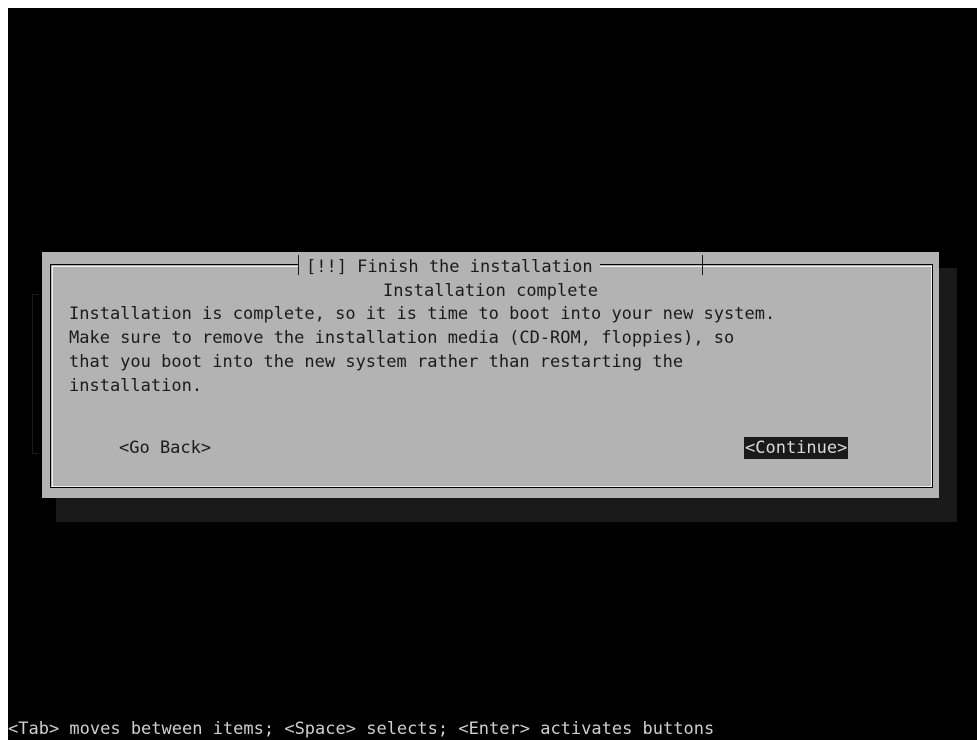 Image resolution: width=977 pixels, height=740 pixels. What do you see at coordinates (796, 448) in the screenshot?
I see `continue-button: <Continue>` at bounding box center [796, 448].